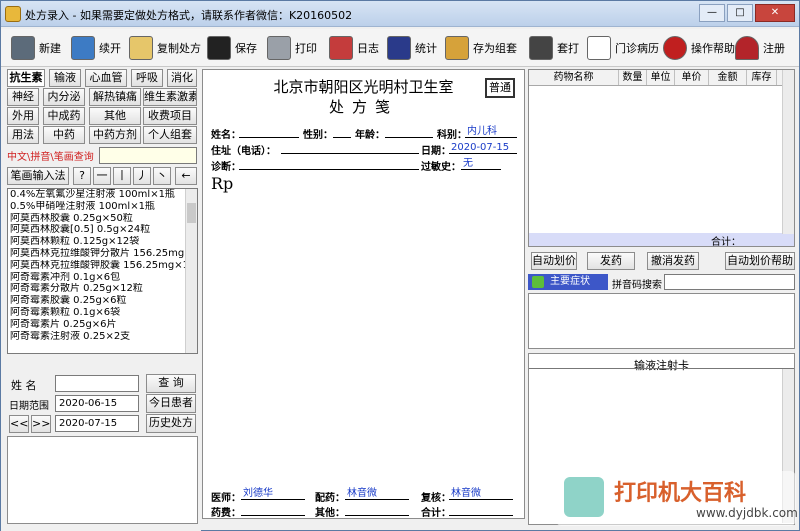  I want to click on next-button: >>, so click(41, 424).